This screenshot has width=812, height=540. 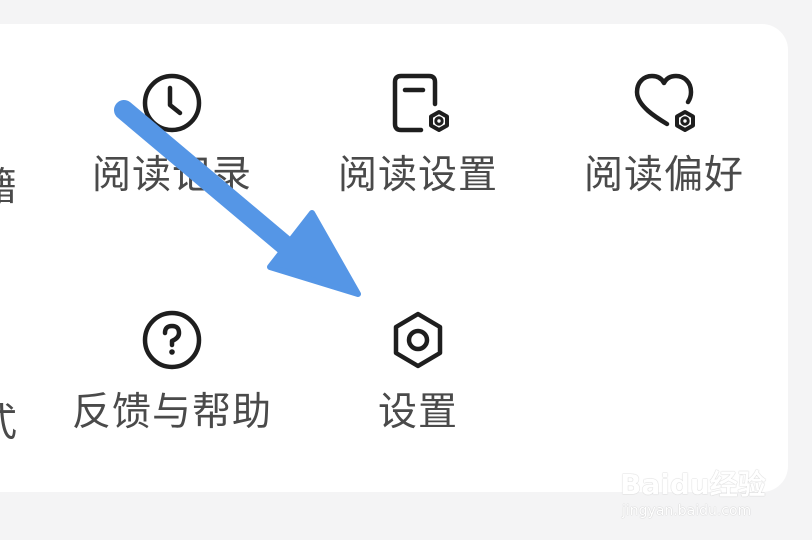 What do you see at coordinates (418, 371) in the screenshot?
I see `menu-item-settings: 设置` at bounding box center [418, 371].